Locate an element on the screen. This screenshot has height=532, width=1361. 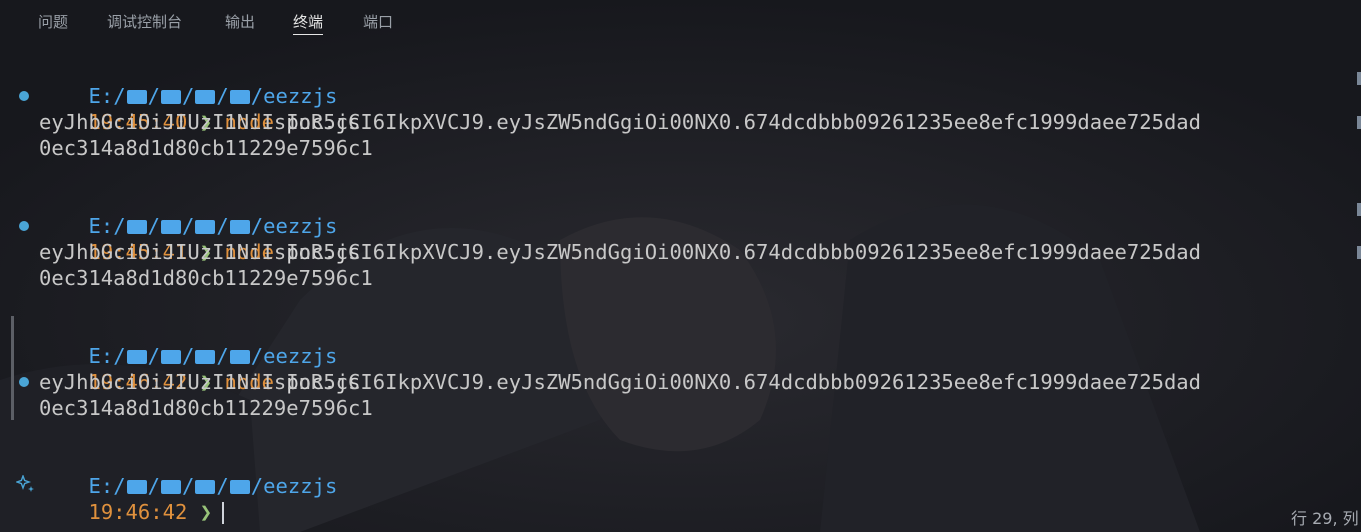
cursor-position-status: 行 29, 列 is located at coordinates (1325, 517).